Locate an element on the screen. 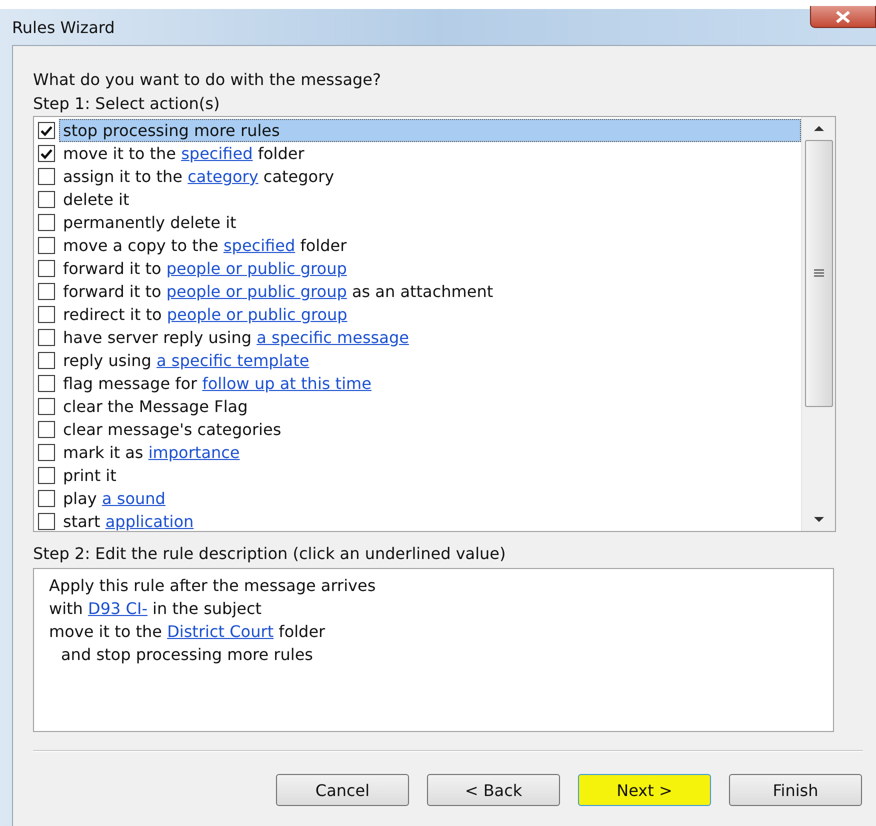  link: a specific template is located at coordinates (233, 360).